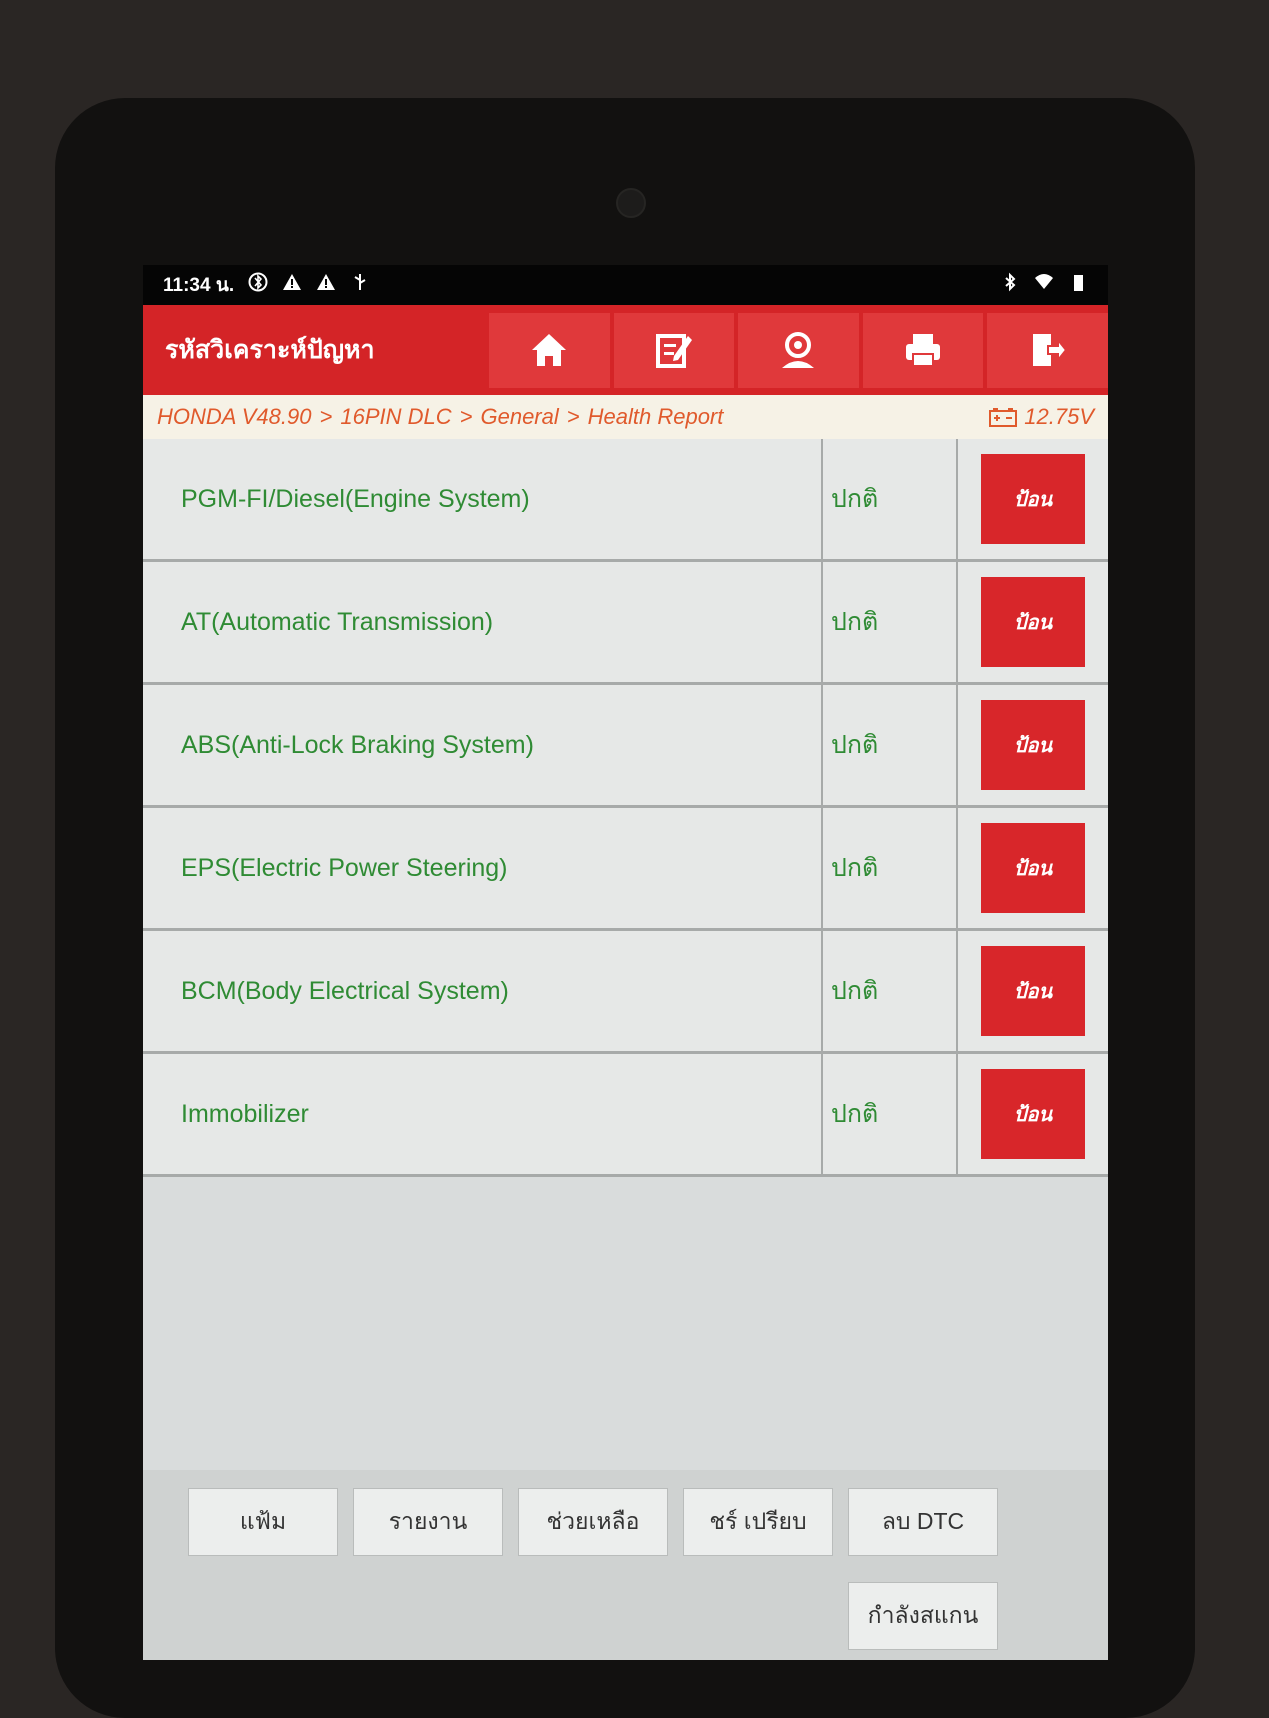 The width and height of the screenshot is (1269, 1718). I want to click on voltage-value: 12.75V, so click(1059, 416).